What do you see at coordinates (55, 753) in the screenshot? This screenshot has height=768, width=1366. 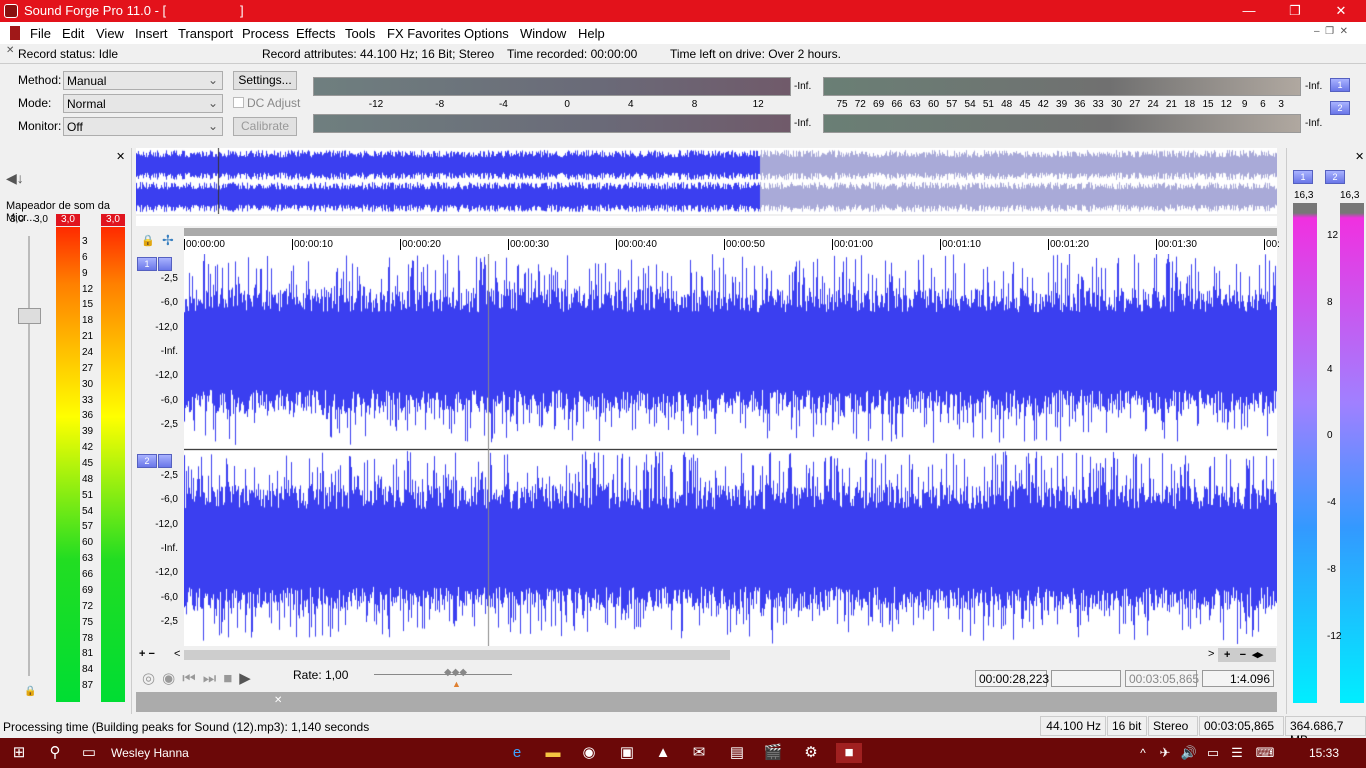 I see `search-icon: ⚲` at bounding box center [55, 753].